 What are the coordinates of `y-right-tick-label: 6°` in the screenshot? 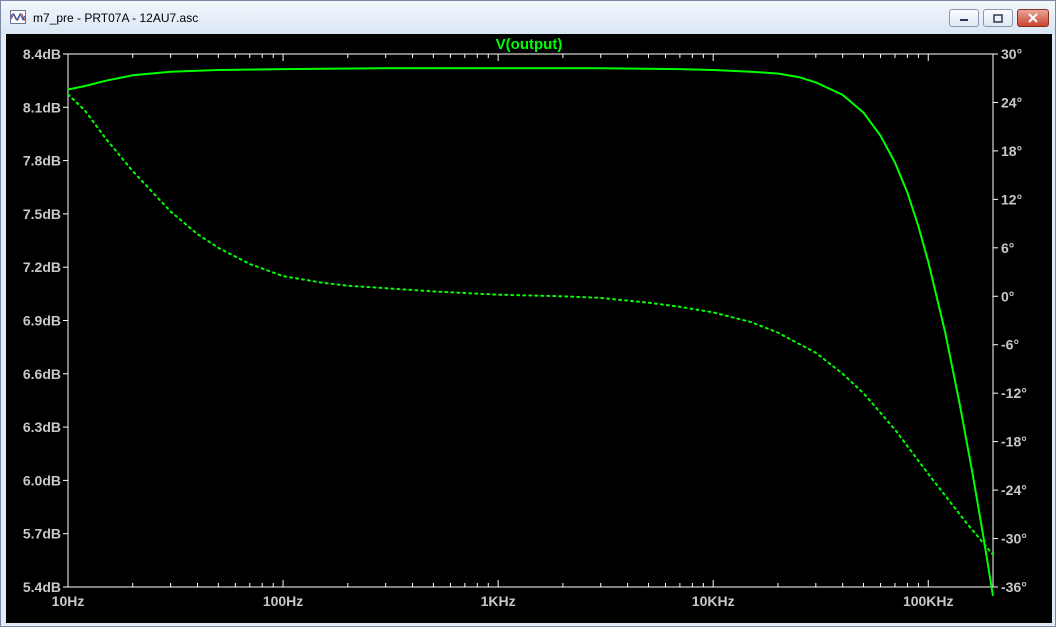 It's located at (1007, 248).